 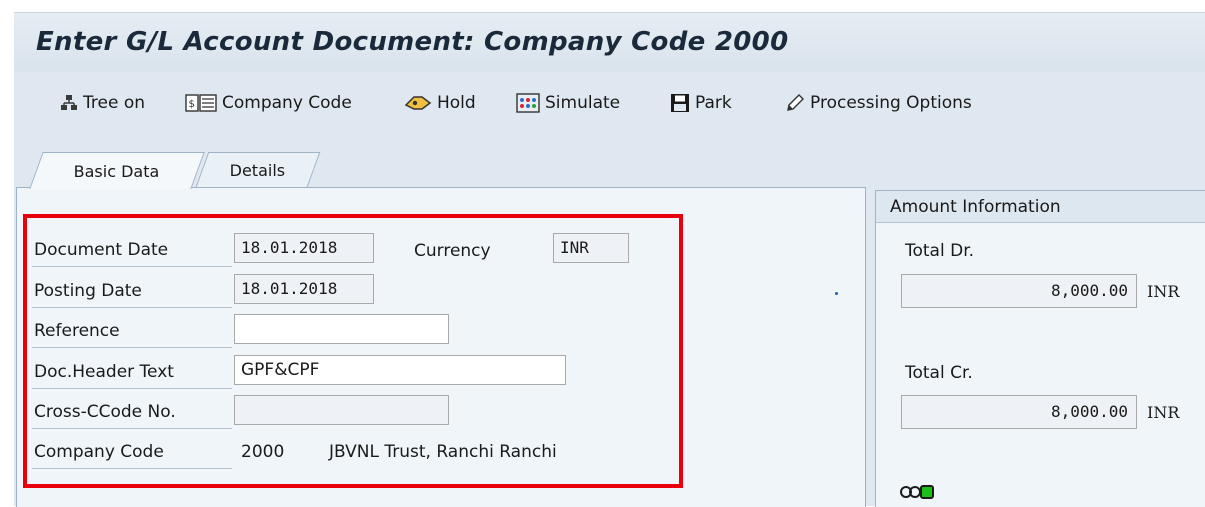 I want to click on header-text-label: Doc.Header Text, so click(x=104, y=372).